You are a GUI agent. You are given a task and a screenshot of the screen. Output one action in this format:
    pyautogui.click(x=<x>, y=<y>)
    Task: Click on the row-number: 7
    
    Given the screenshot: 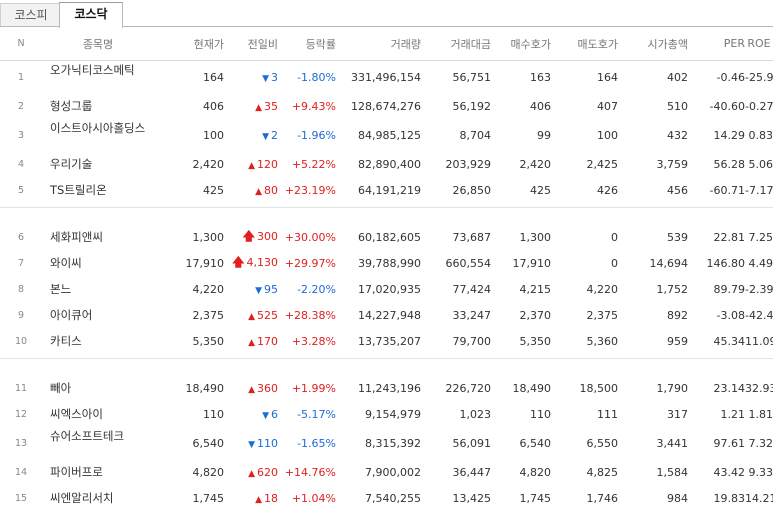 What is the action you would take?
    pyautogui.click(x=21, y=263)
    